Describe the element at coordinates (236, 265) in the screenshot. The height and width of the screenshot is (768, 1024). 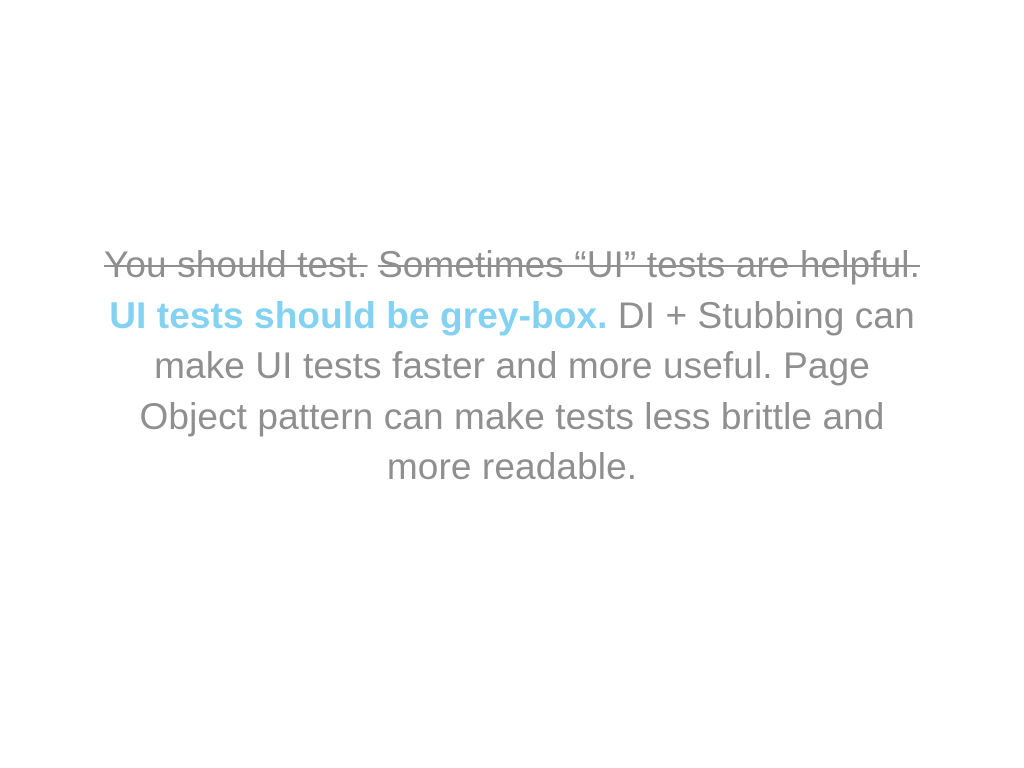
I see `struck-sentence-you-should-test: You should test.` at that location.